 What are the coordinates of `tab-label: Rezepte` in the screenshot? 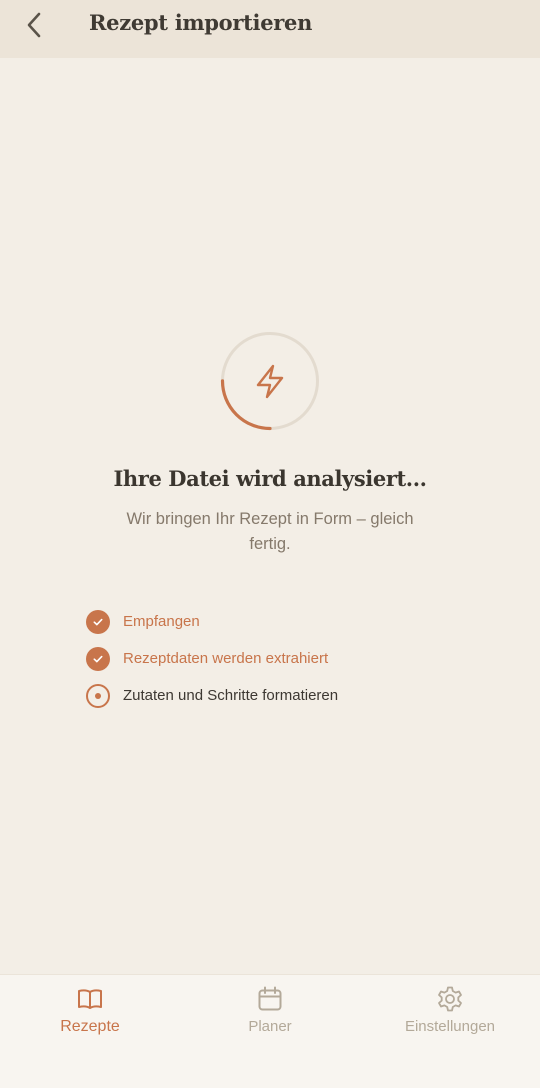 It's located at (90, 1026).